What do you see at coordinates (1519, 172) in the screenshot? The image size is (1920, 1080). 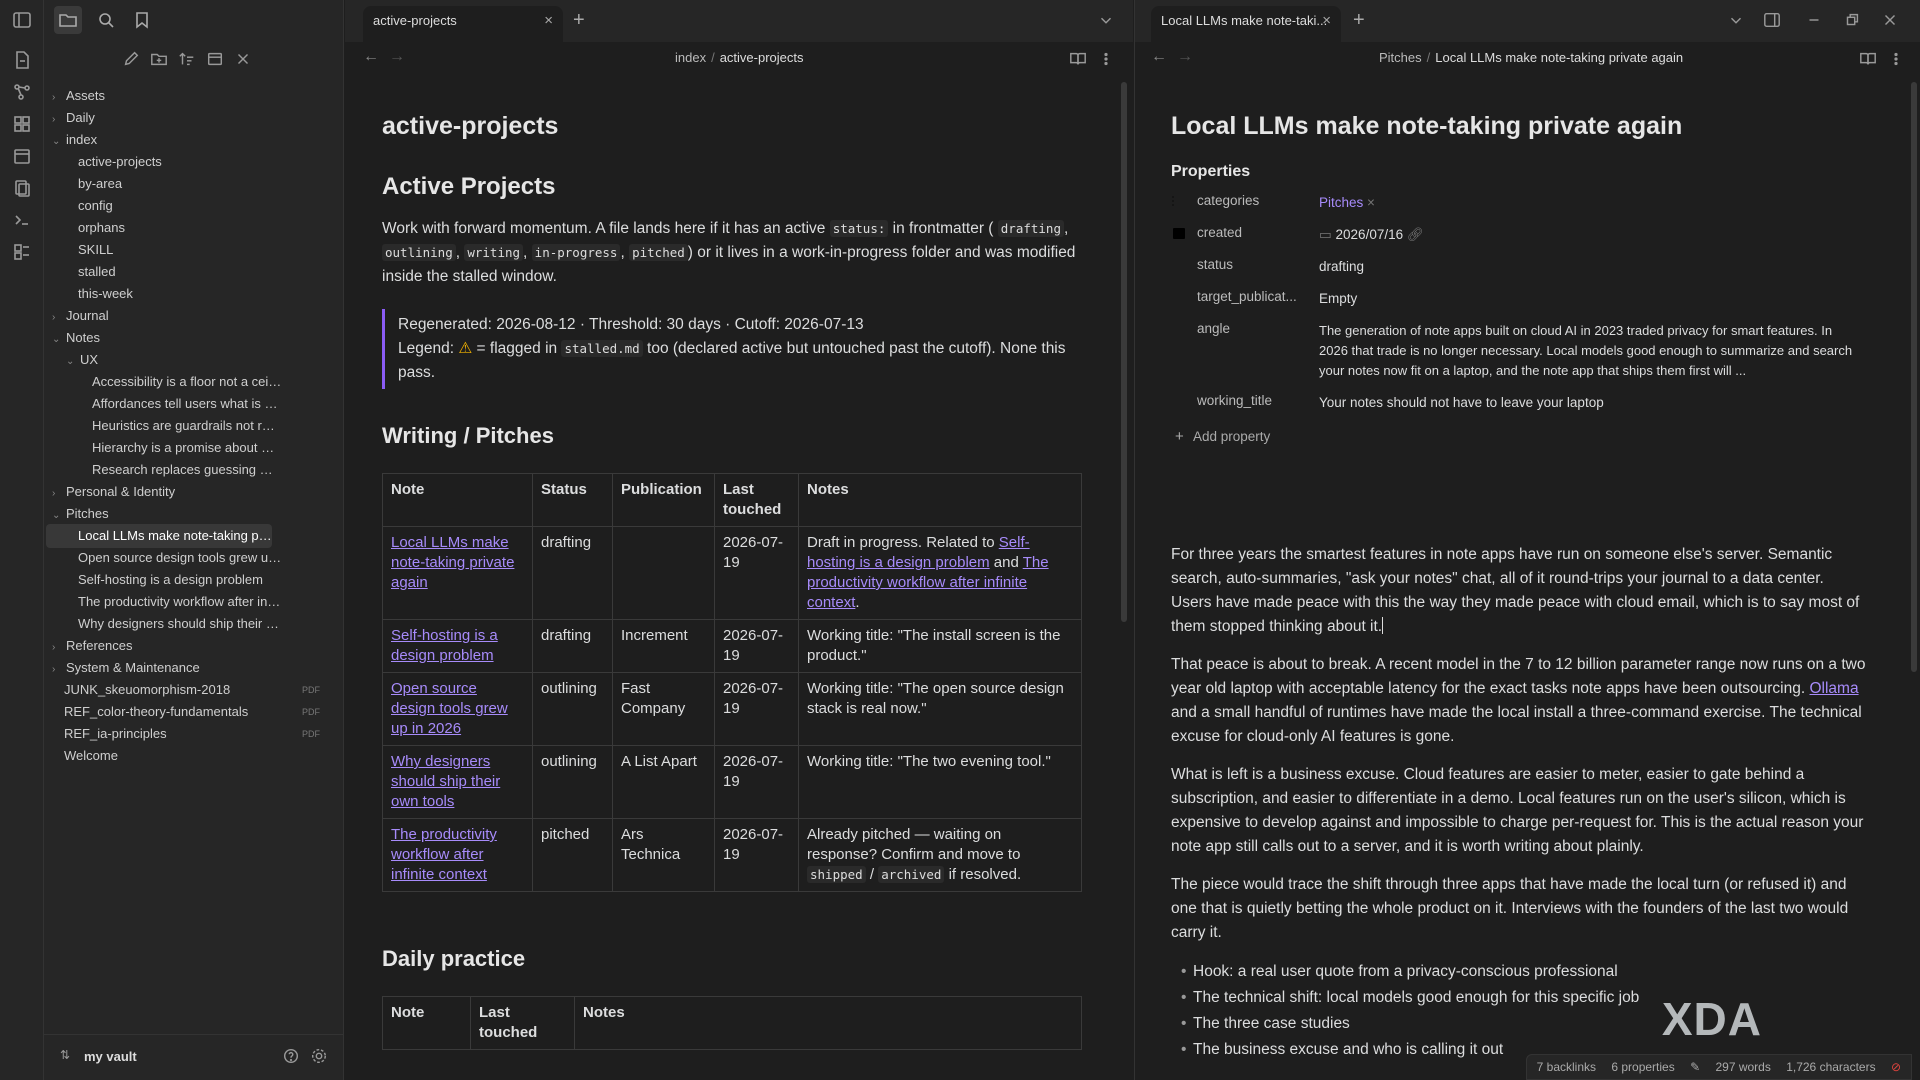 I see `properties-heading: Properties` at bounding box center [1519, 172].